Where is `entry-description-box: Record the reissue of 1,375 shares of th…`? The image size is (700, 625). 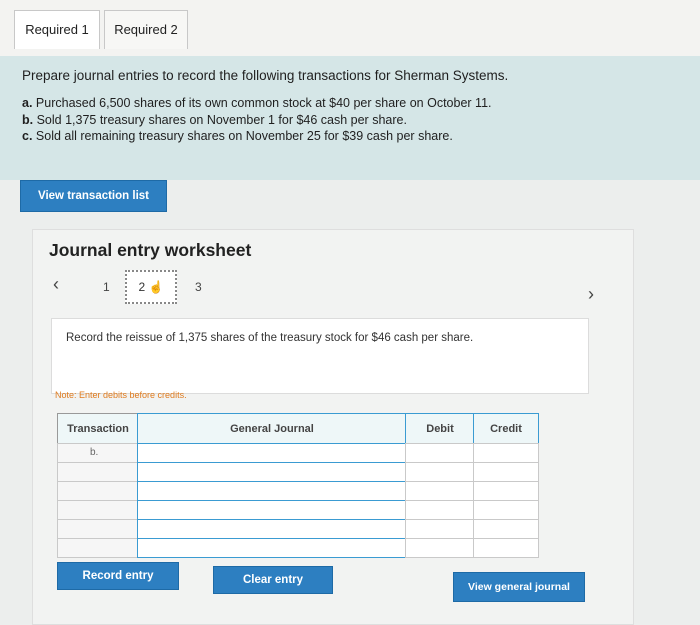 entry-description-box: Record the reissue of 1,375 shares of th… is located at coordinates (320, 356).